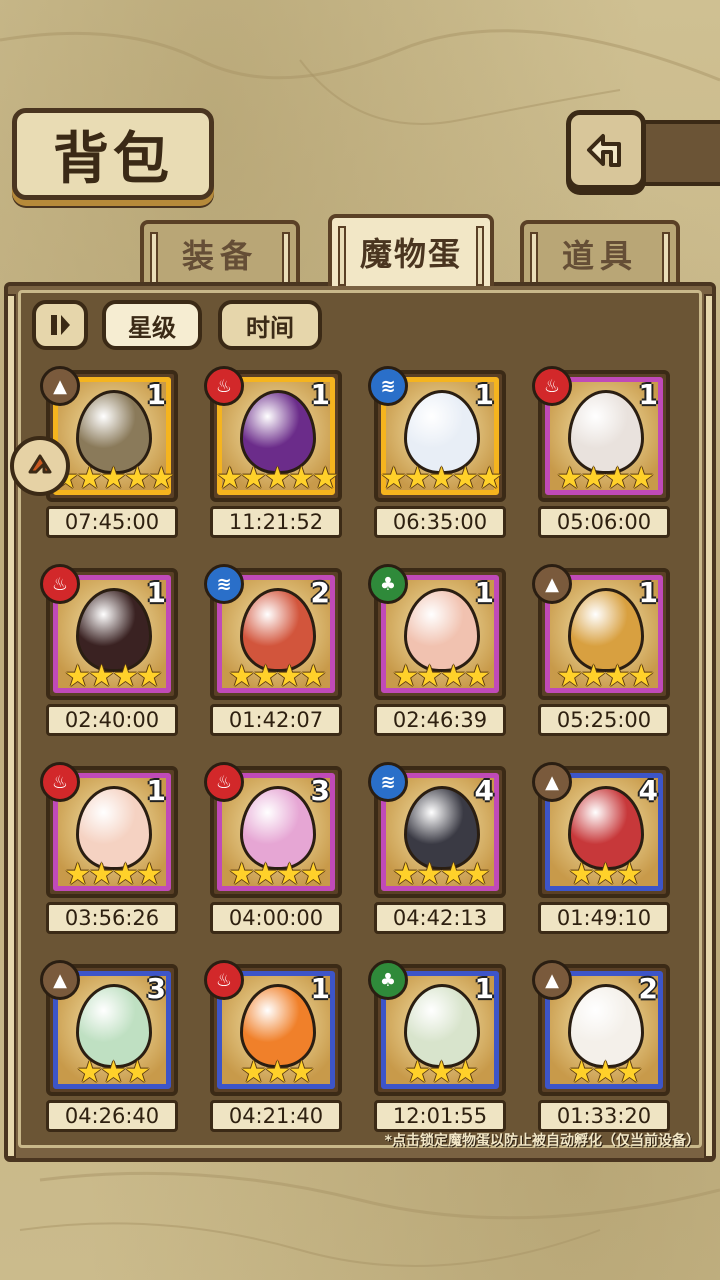 Image resolution: width=720 pixels, height=1280 pixels. I want to click on sort-toggle-icon, so click(60, 325).